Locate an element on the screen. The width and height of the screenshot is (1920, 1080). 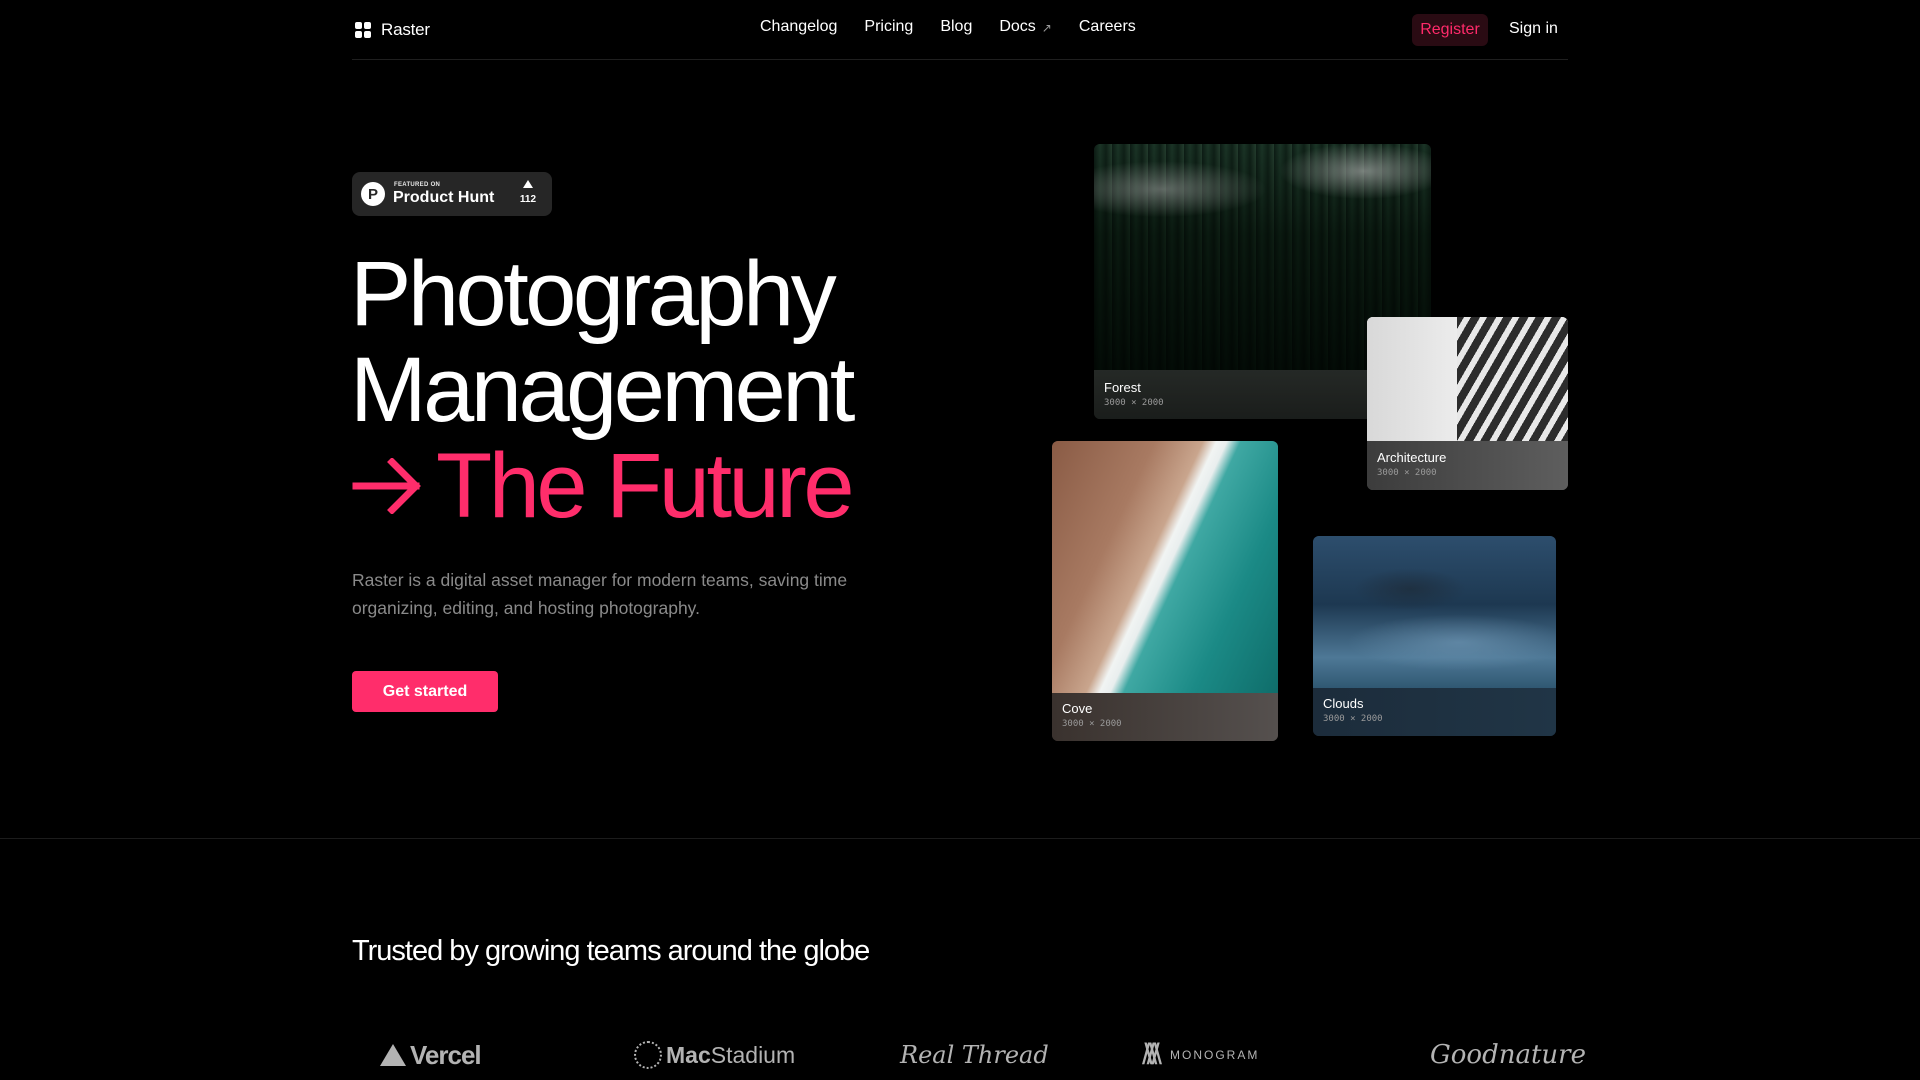
upvote-count: 112 is located at coordinates (528, 199).